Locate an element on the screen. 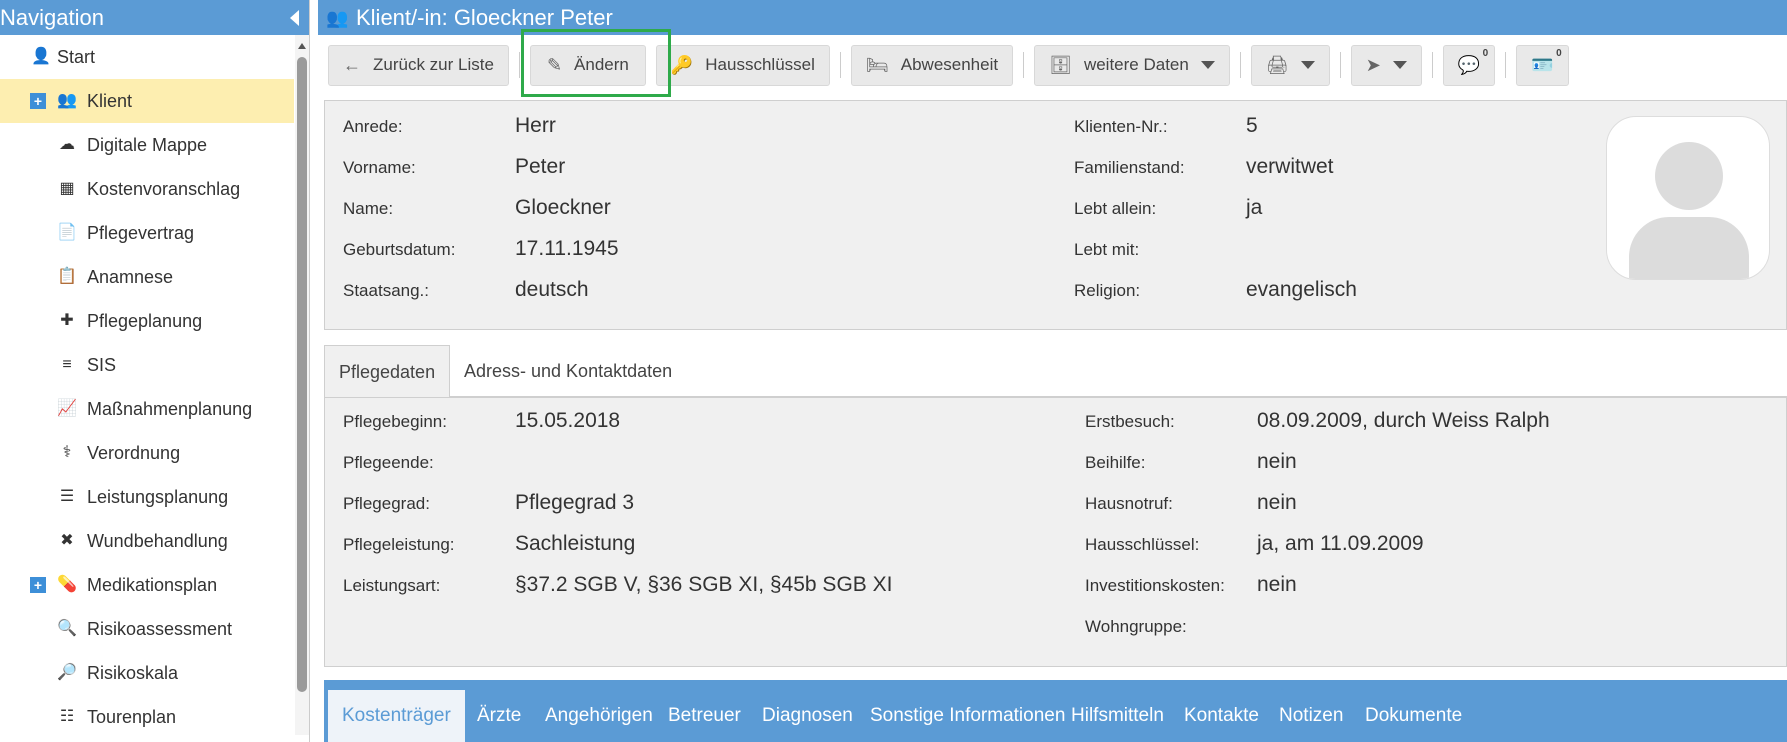 The image size is (1787, 742). scroll-up-icon is located at coordinates (302, 46).